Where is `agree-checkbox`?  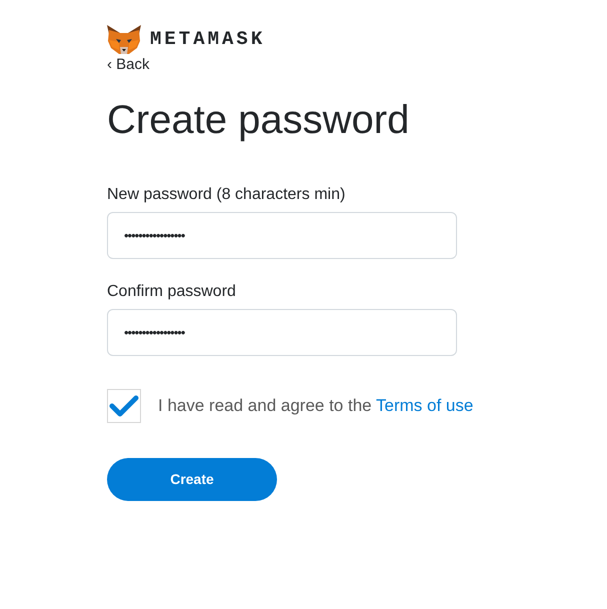 agree-checkbox is located at coordinates (124, 406).